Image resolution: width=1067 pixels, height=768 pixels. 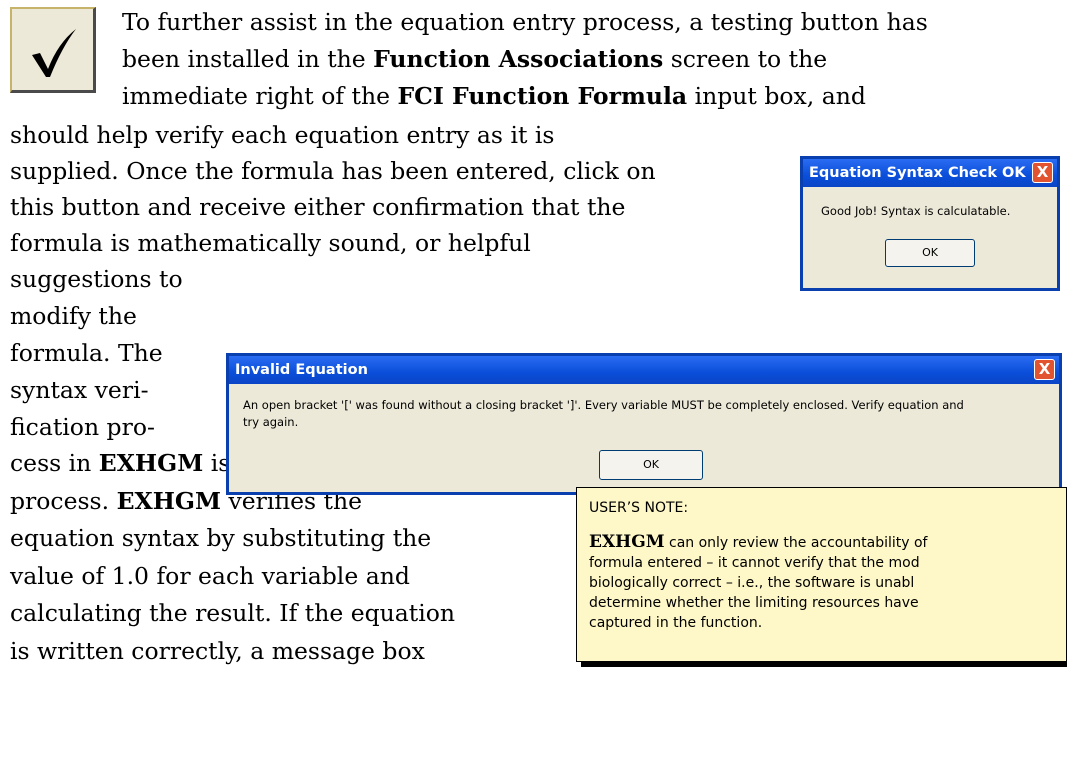 What do you see at coordinates (271, 422) in the screenshot?
I see `dialog-message-line2: try again.` at bounding box center [271, 422].